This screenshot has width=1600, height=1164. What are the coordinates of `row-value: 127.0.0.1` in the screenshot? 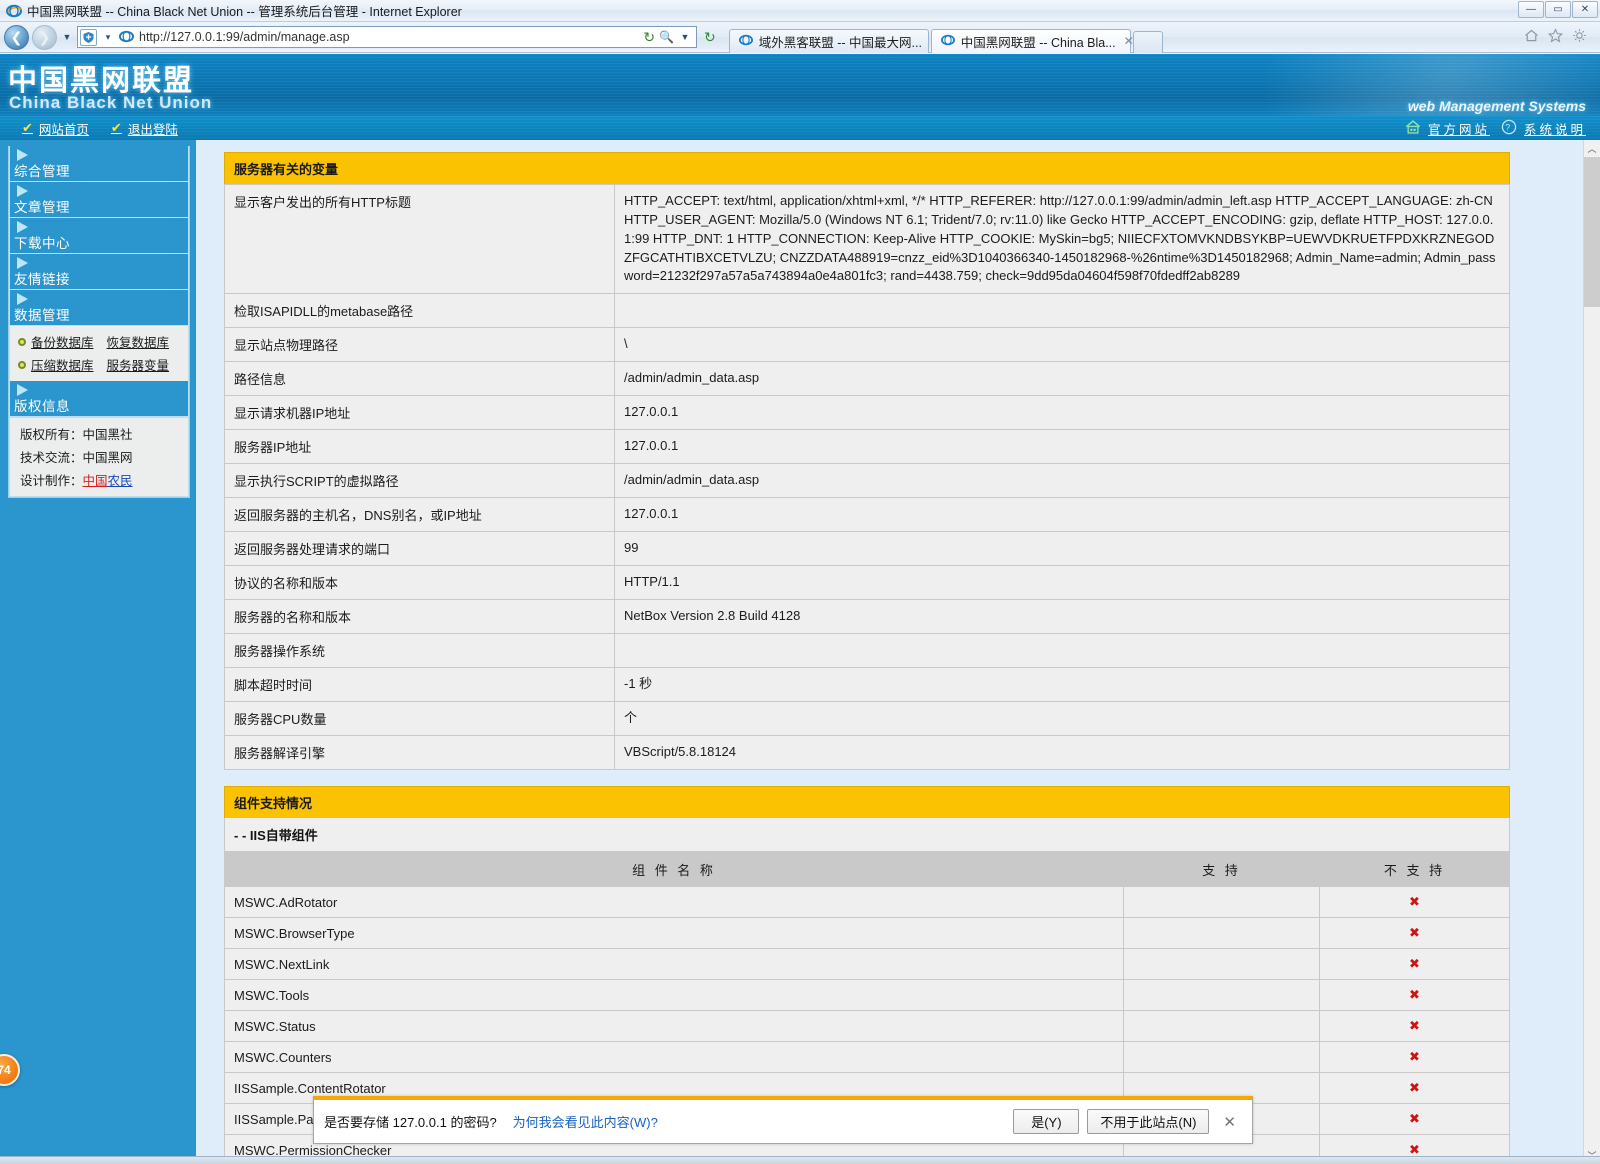 It's located at (1062, 413).